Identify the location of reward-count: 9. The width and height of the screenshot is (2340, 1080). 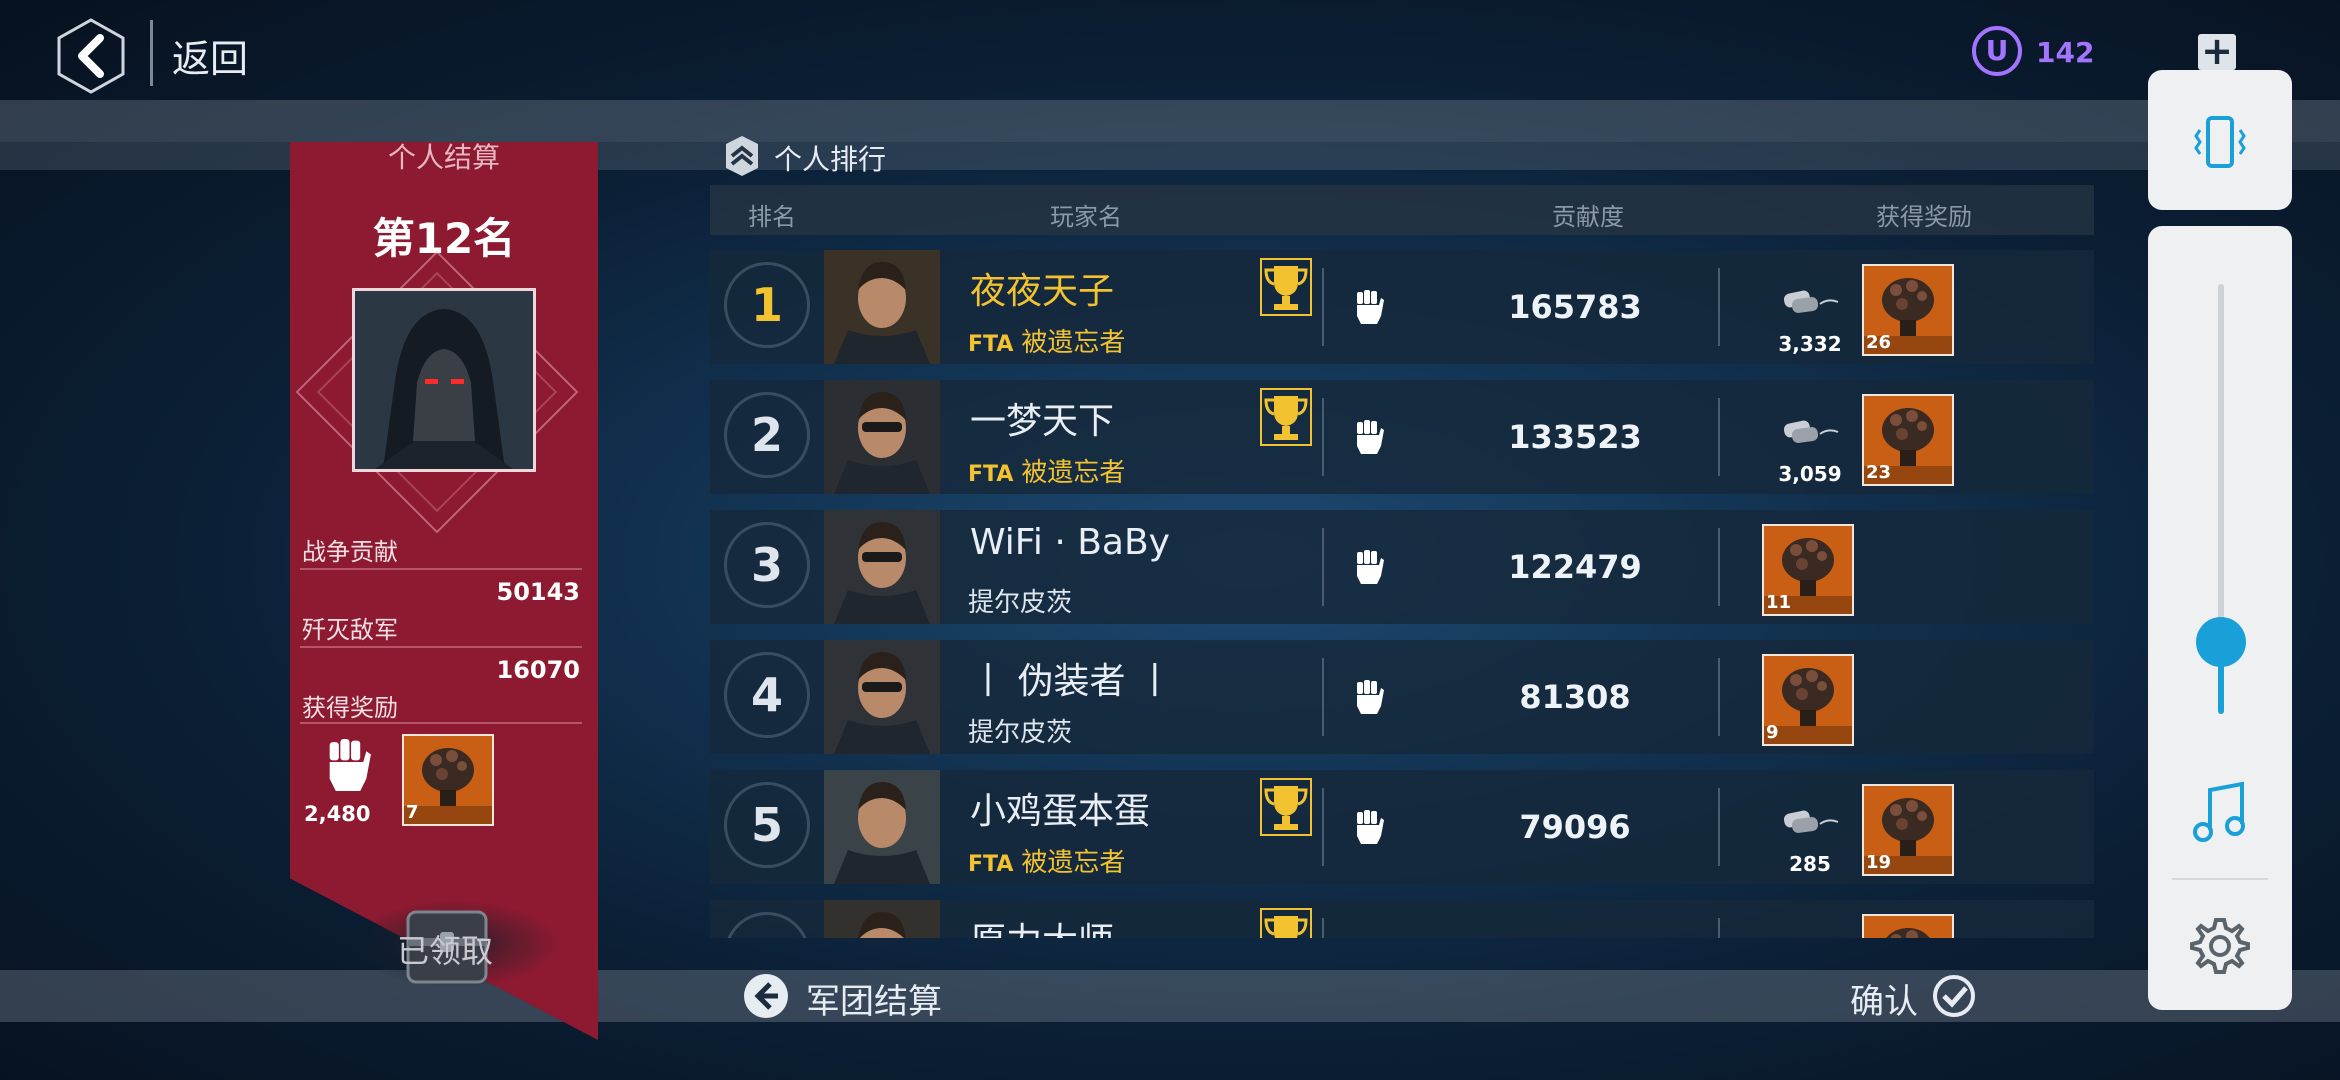
(1772, 732).